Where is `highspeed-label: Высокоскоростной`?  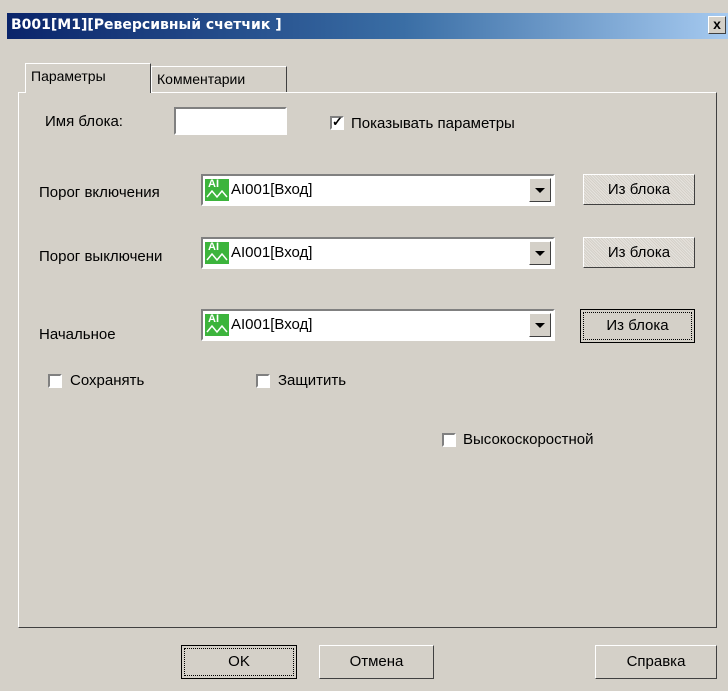
highspeed-label: Высокоскоростной is located at coordinates (528, 439).